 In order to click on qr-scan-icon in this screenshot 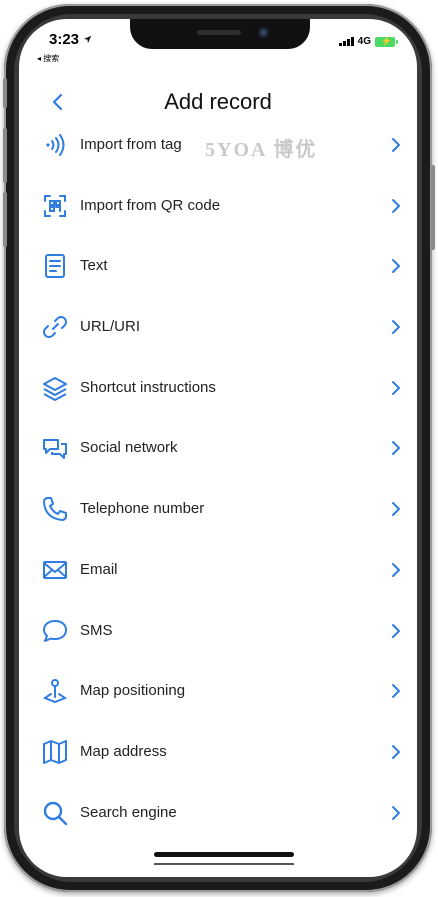, I will do `click(55, 205)`.